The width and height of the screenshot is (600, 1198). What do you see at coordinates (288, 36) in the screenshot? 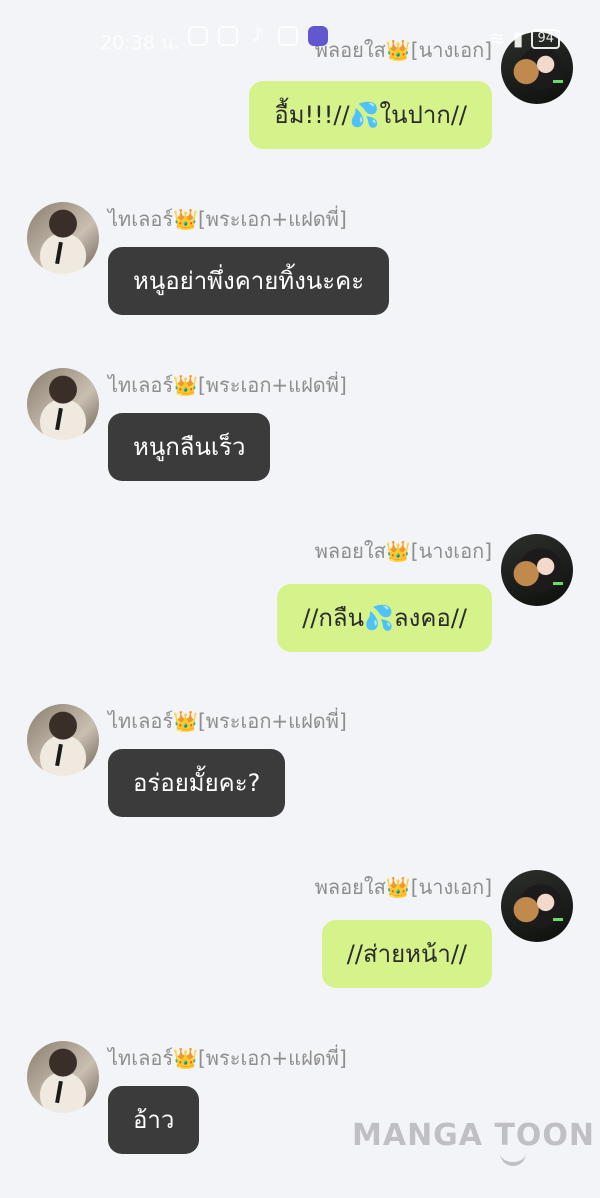
I see `youtube-icon` at bounding box center [288, 36].